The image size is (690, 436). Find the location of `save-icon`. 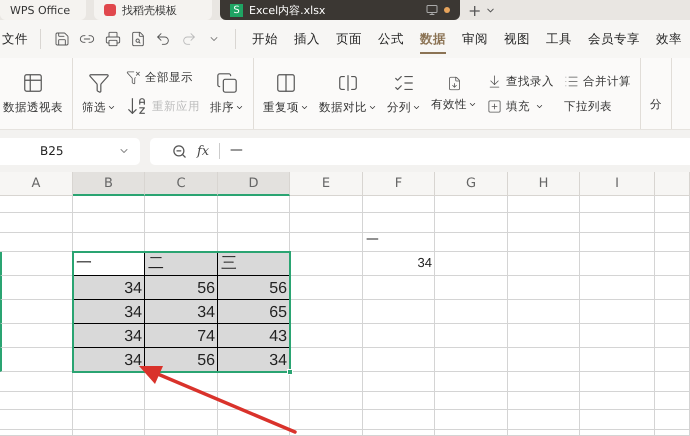

save-icon is located at coordinates (62, 39).